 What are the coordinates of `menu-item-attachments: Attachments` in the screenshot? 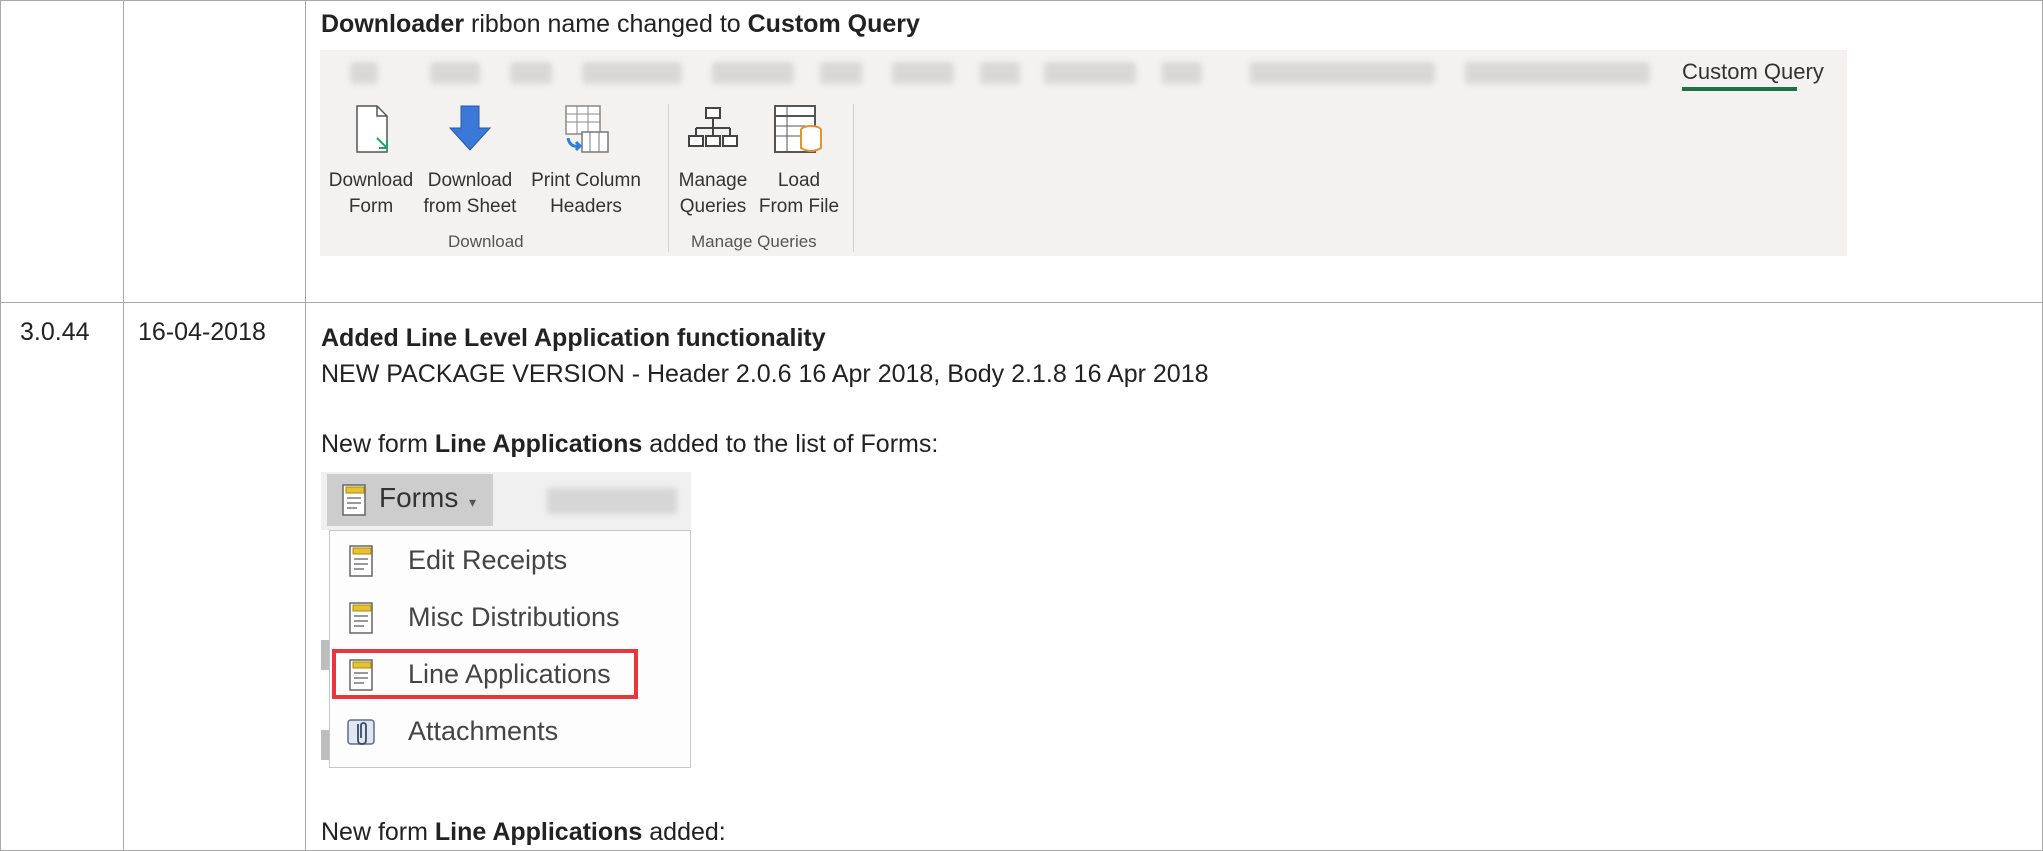 It's located at (510, 732).